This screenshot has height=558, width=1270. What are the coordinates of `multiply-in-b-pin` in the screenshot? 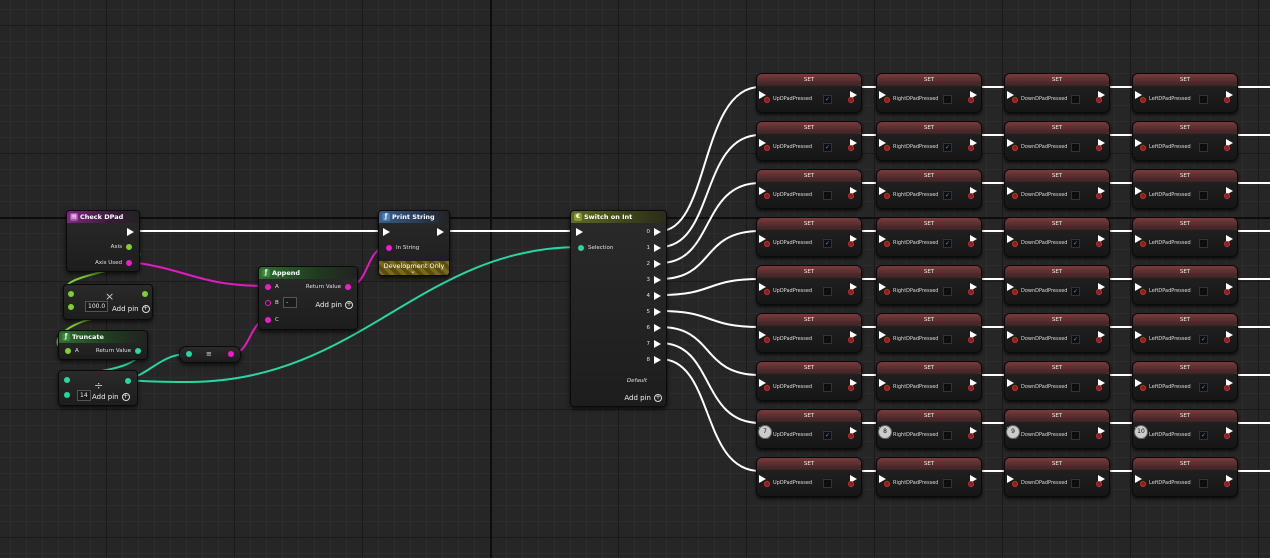 It's located at (71, 307).